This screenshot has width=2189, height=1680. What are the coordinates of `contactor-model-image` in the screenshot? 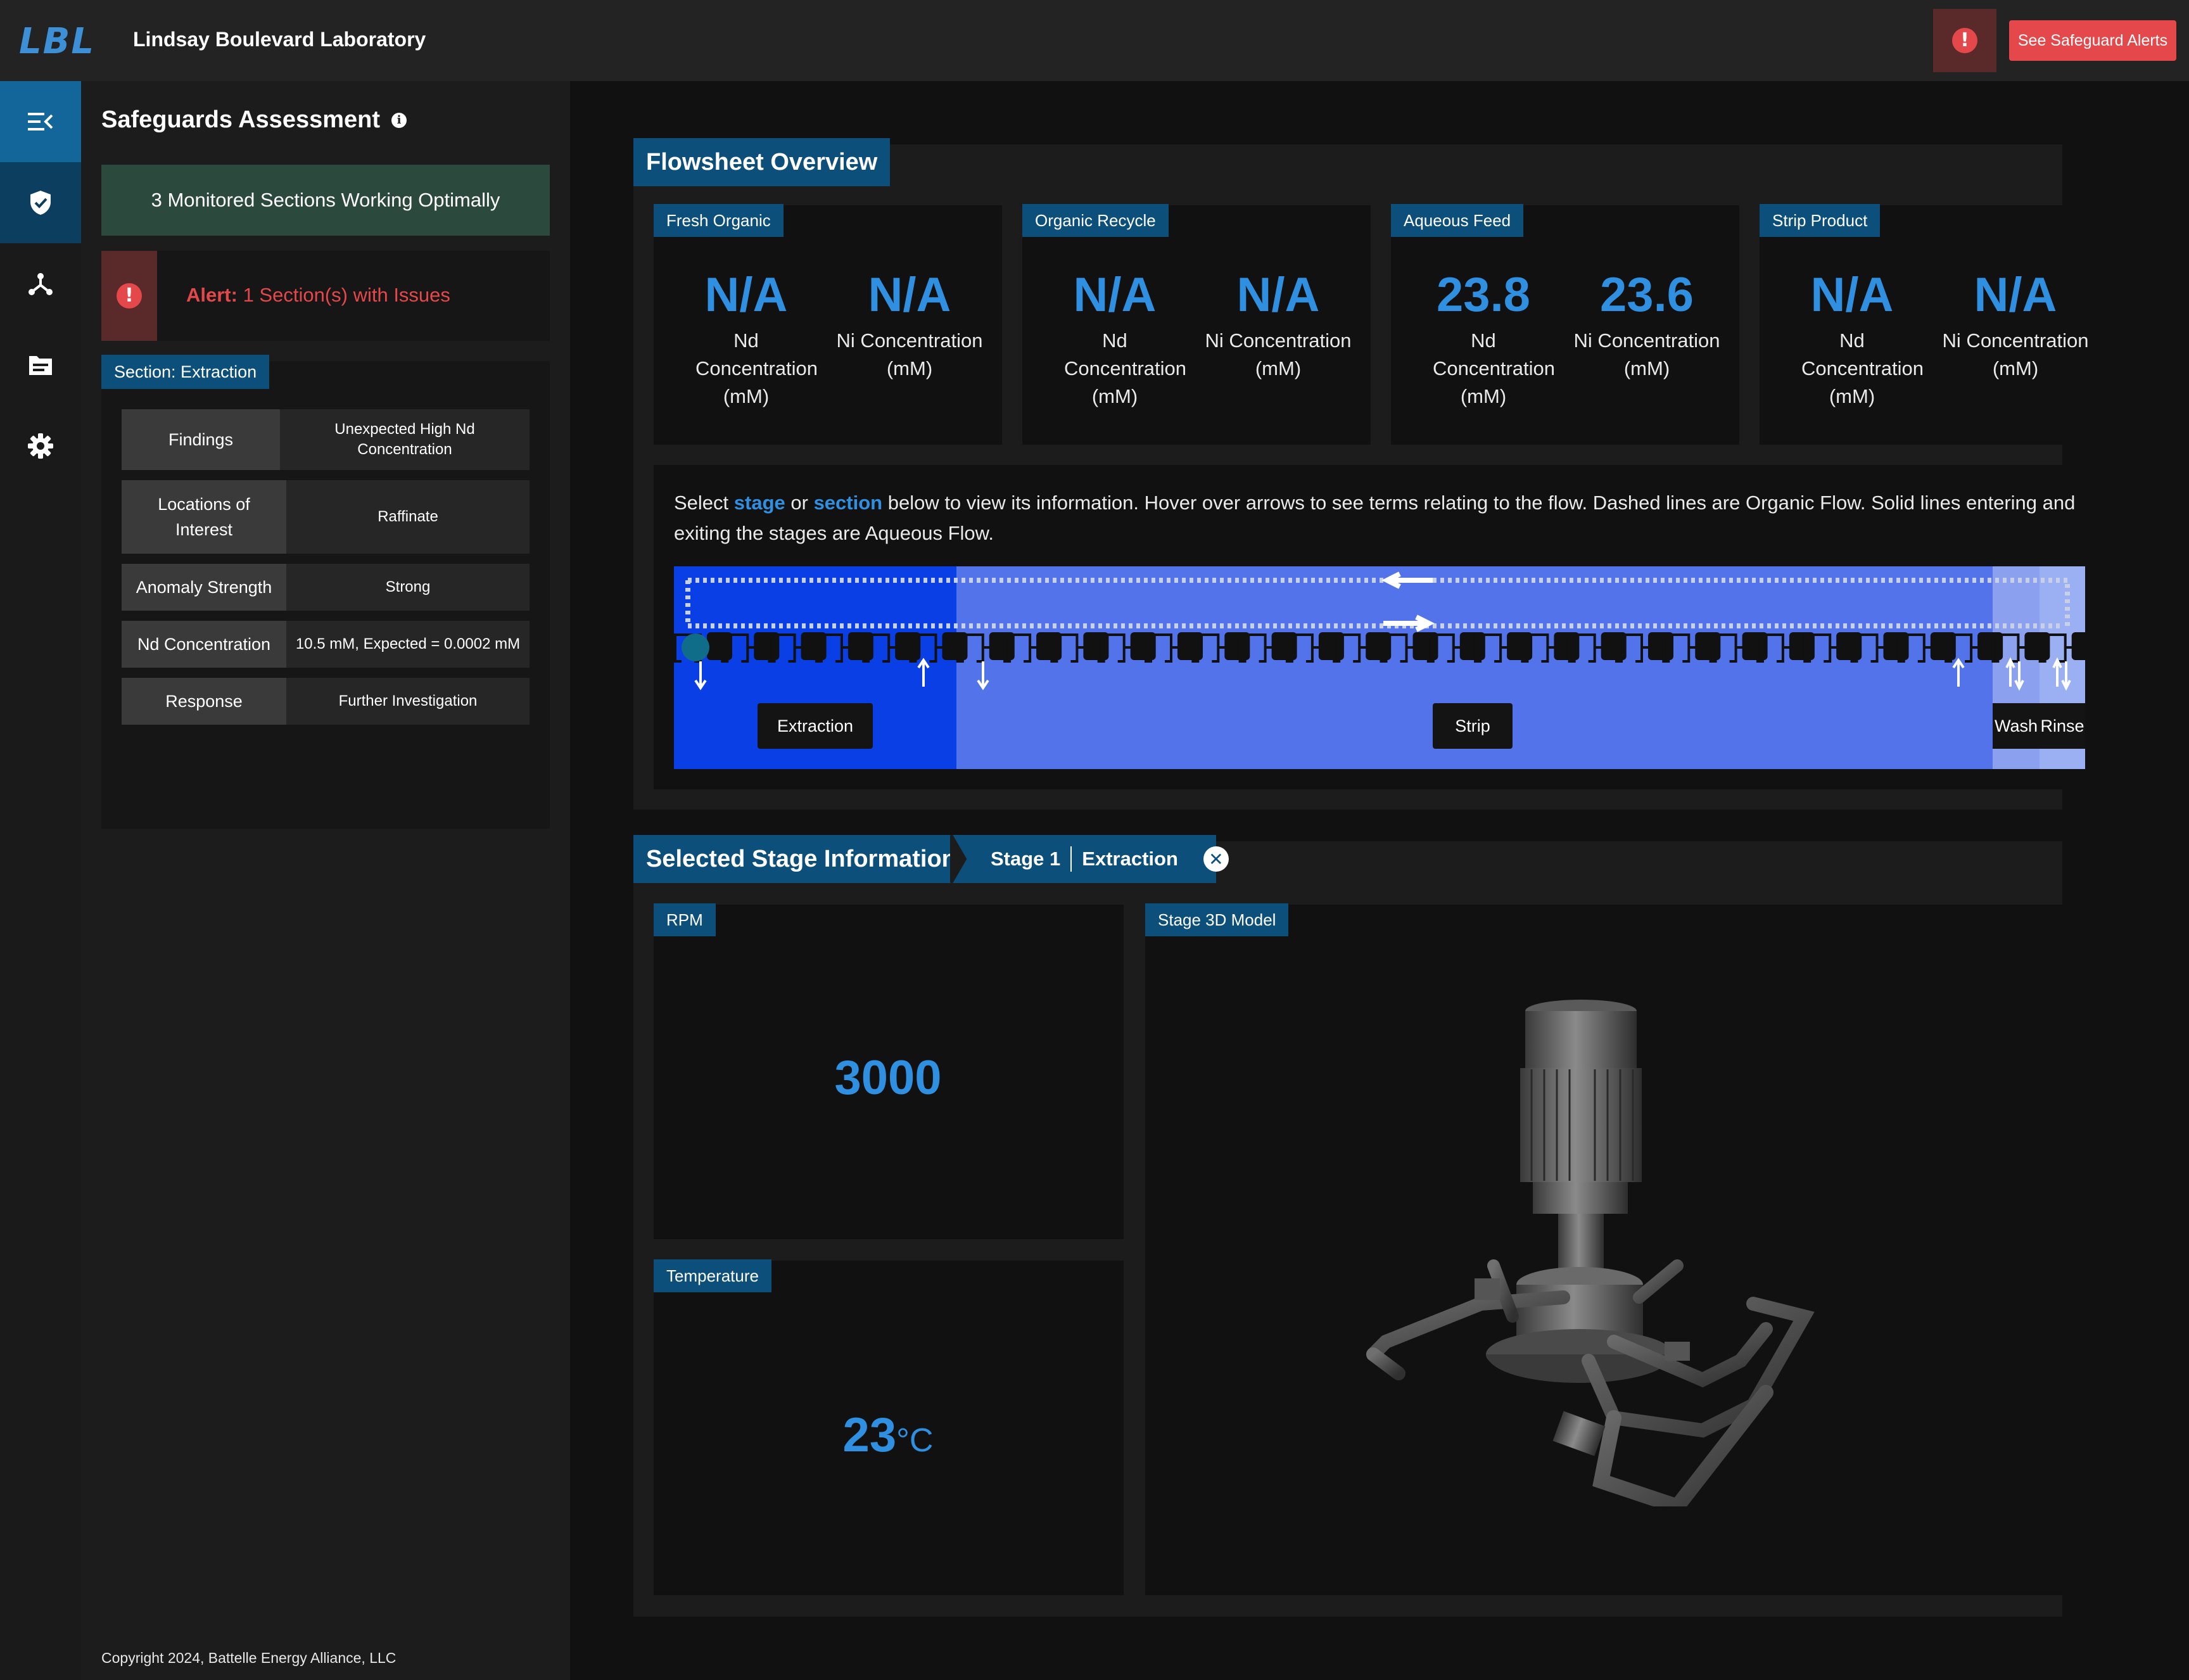 It's located at (1601, 1253).